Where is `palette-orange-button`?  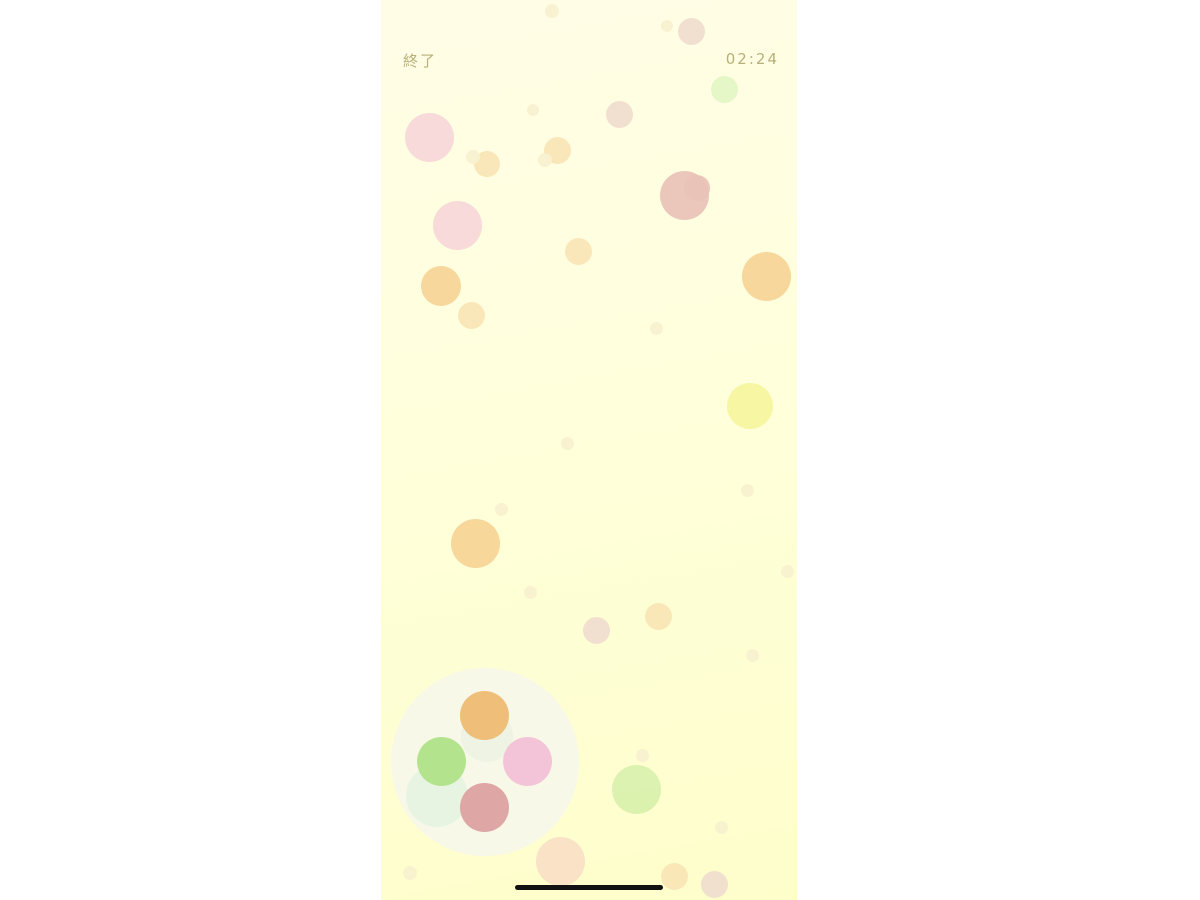
palette-orange-button is located at coordinates (484, 715).